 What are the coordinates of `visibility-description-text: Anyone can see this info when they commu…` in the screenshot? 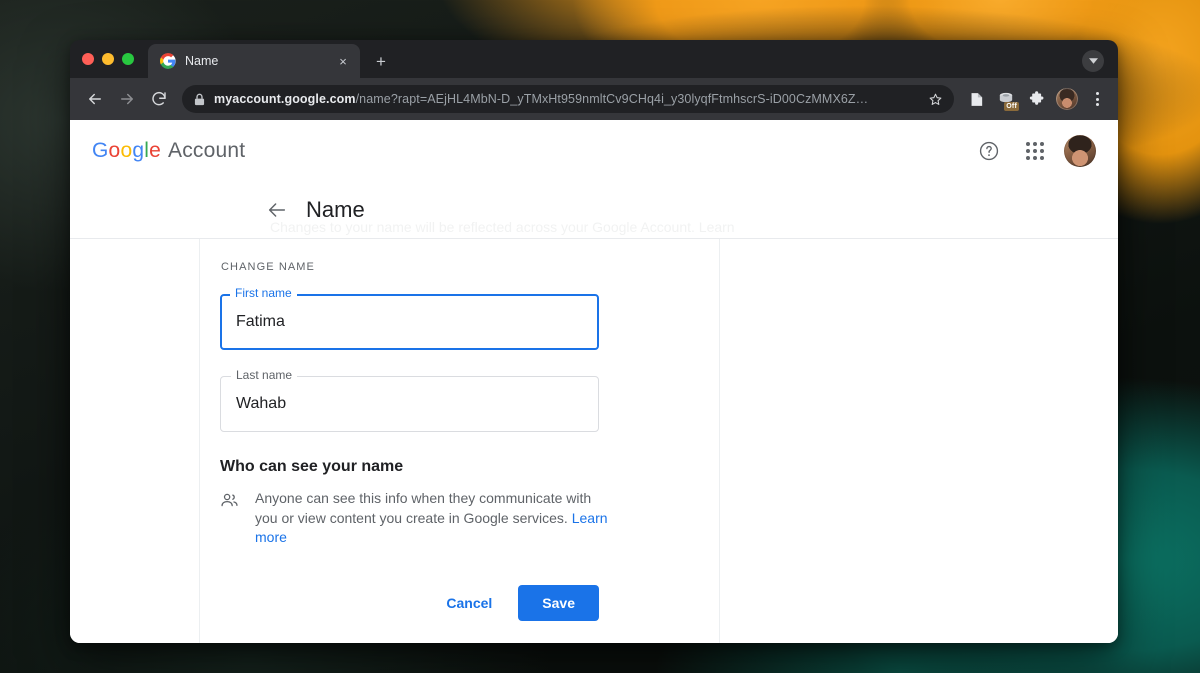 It's located at (423, 508).